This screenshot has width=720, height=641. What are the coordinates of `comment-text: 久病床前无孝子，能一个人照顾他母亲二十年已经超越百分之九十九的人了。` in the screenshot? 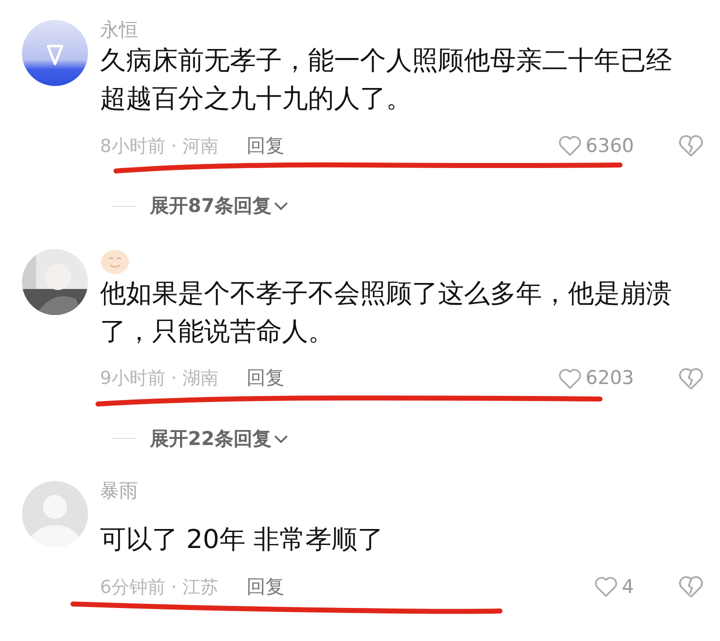 It's located at (386, 80).